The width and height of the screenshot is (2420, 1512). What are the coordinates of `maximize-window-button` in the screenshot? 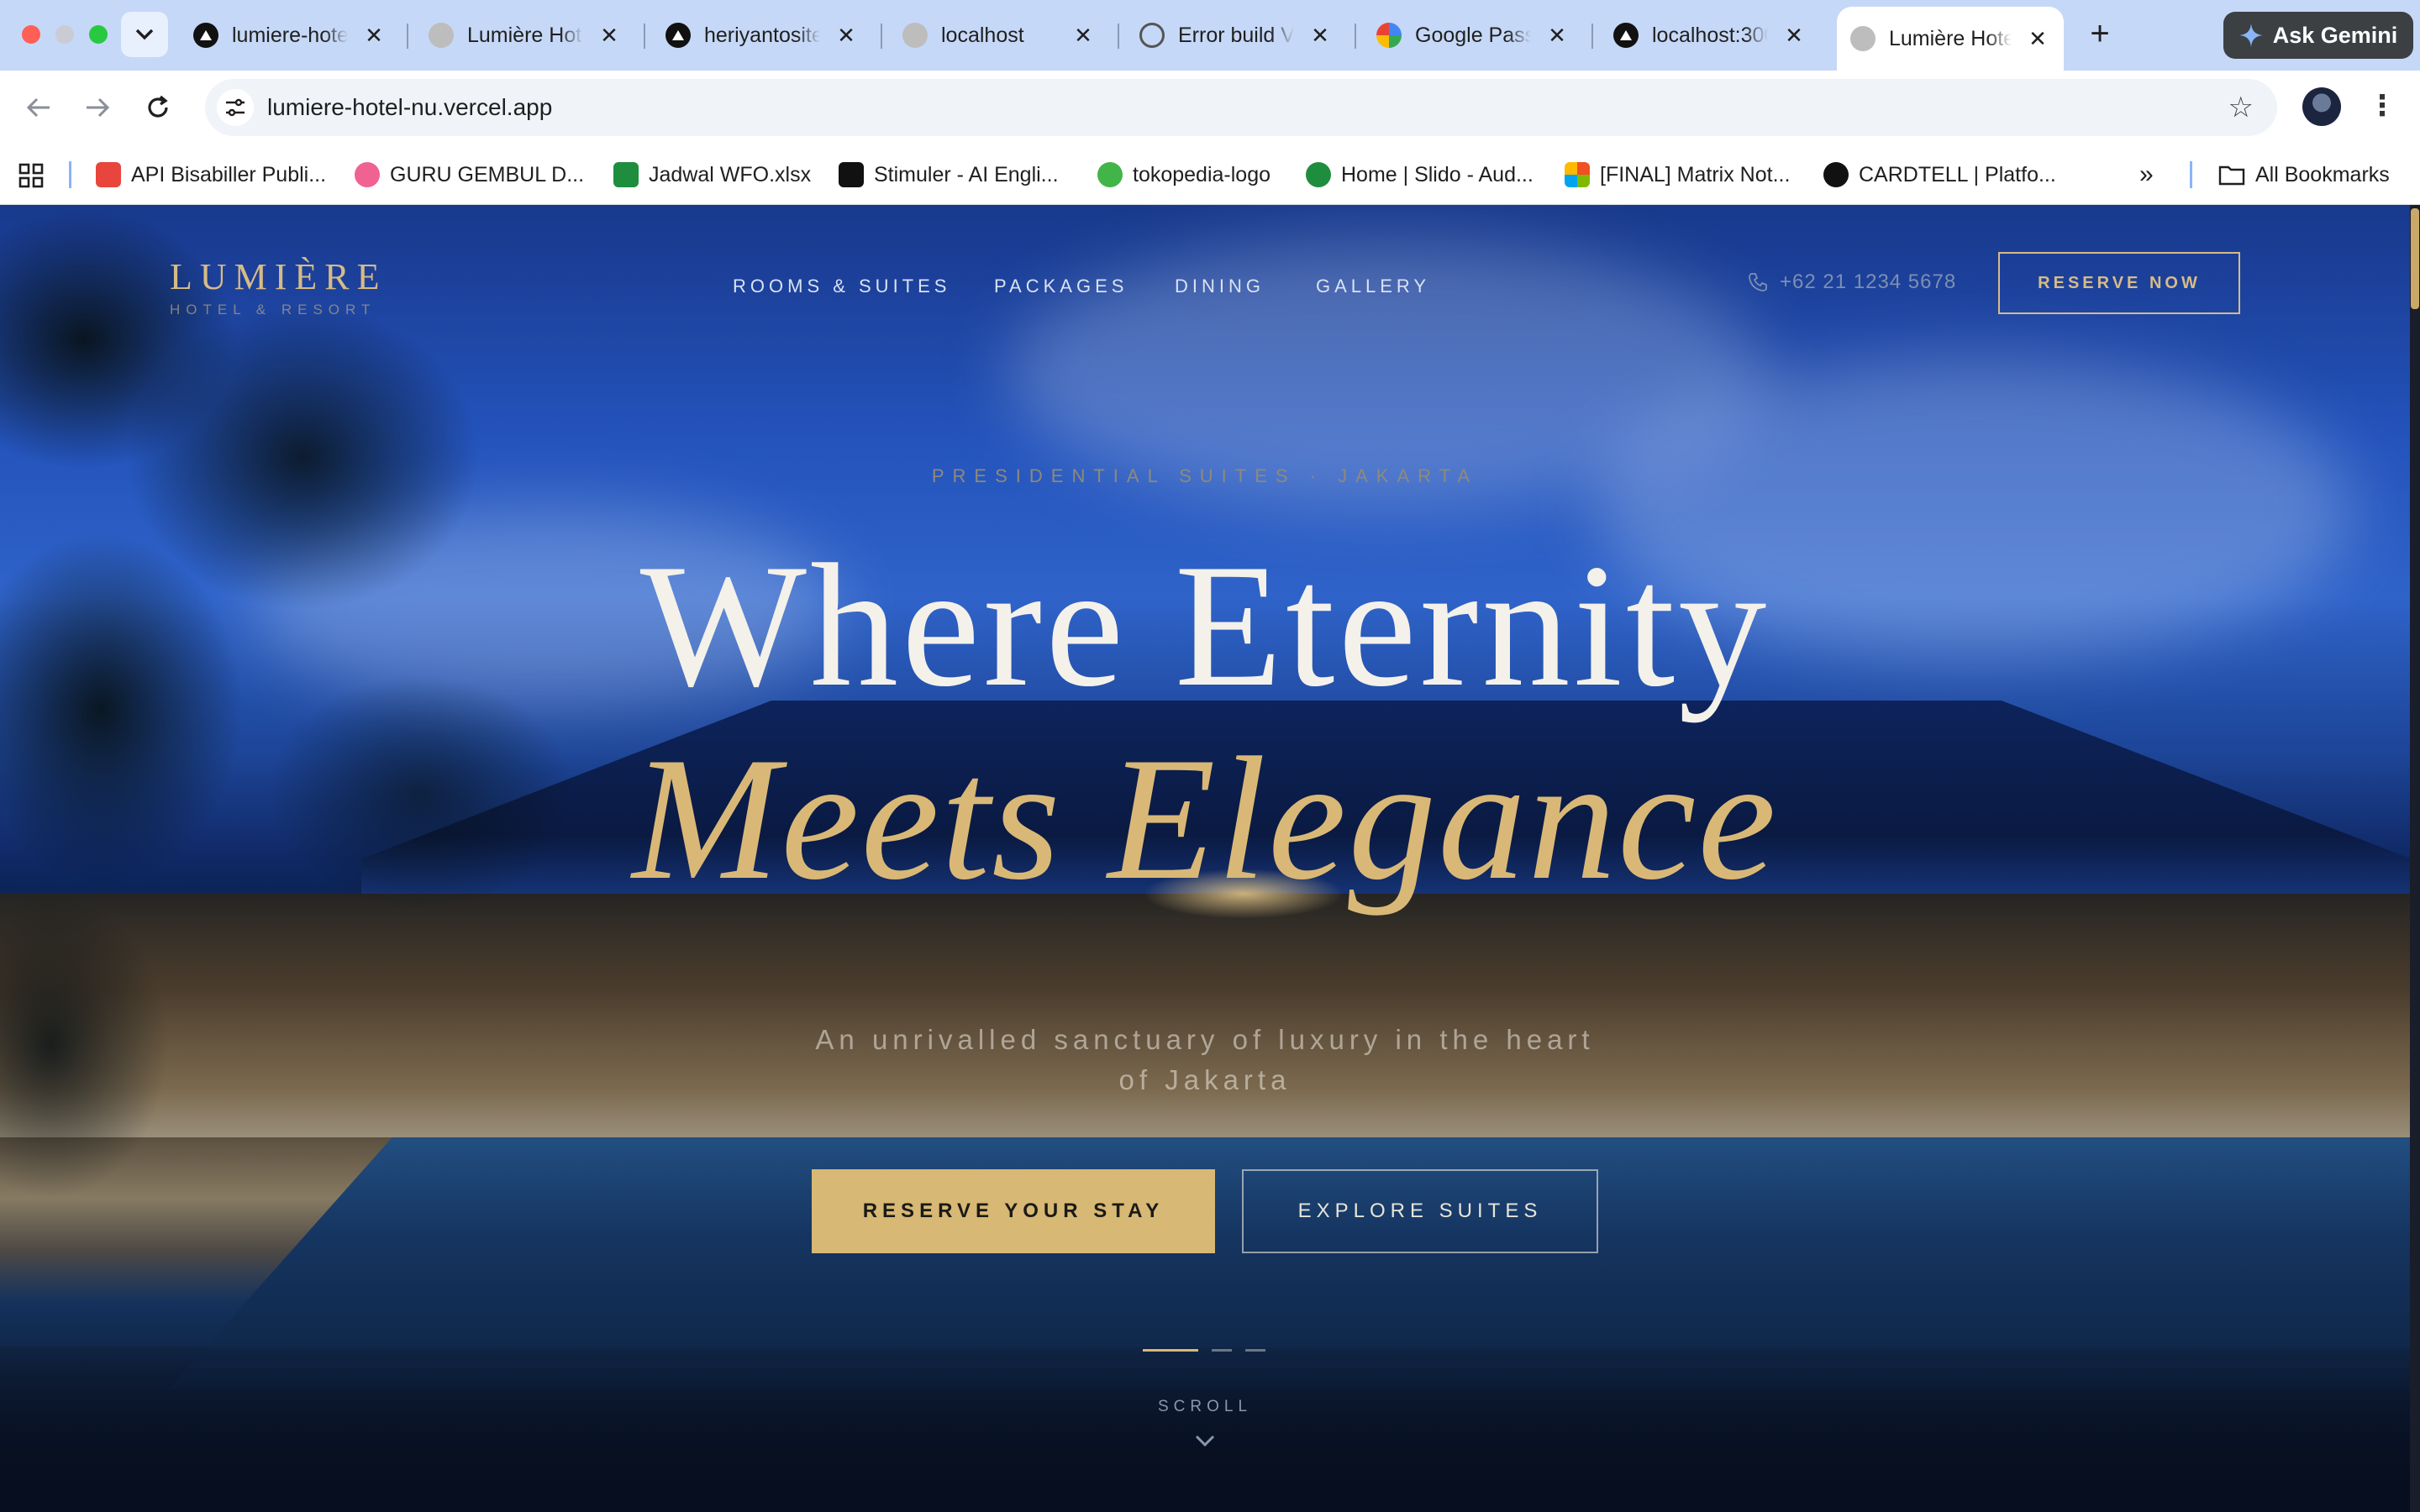 It's located at (98, 34).